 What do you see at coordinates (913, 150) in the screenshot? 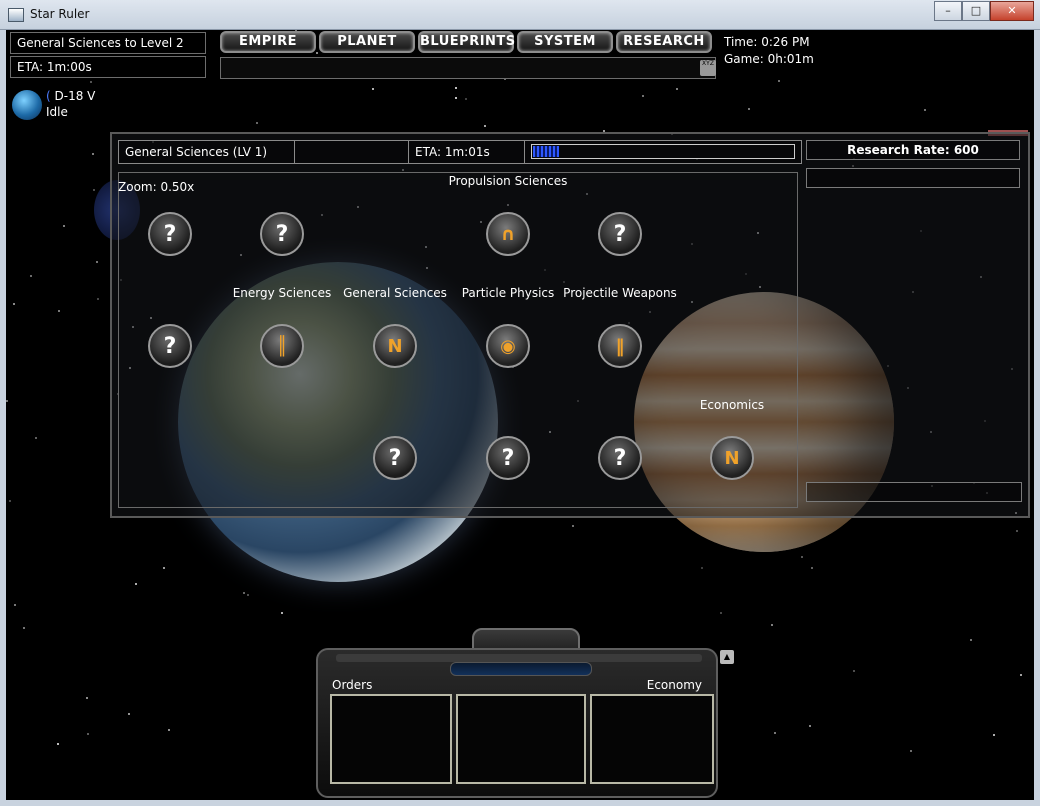
I see `research-rate: Research Rate: 600` at bounding box center [913, 150].